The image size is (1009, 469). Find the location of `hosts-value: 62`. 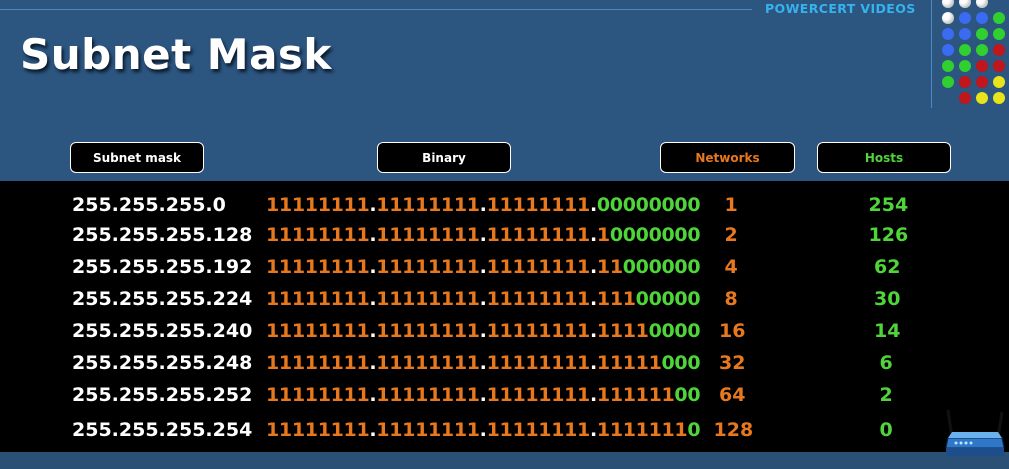

hosts-value: 62 is located at coordinates (887, 267).